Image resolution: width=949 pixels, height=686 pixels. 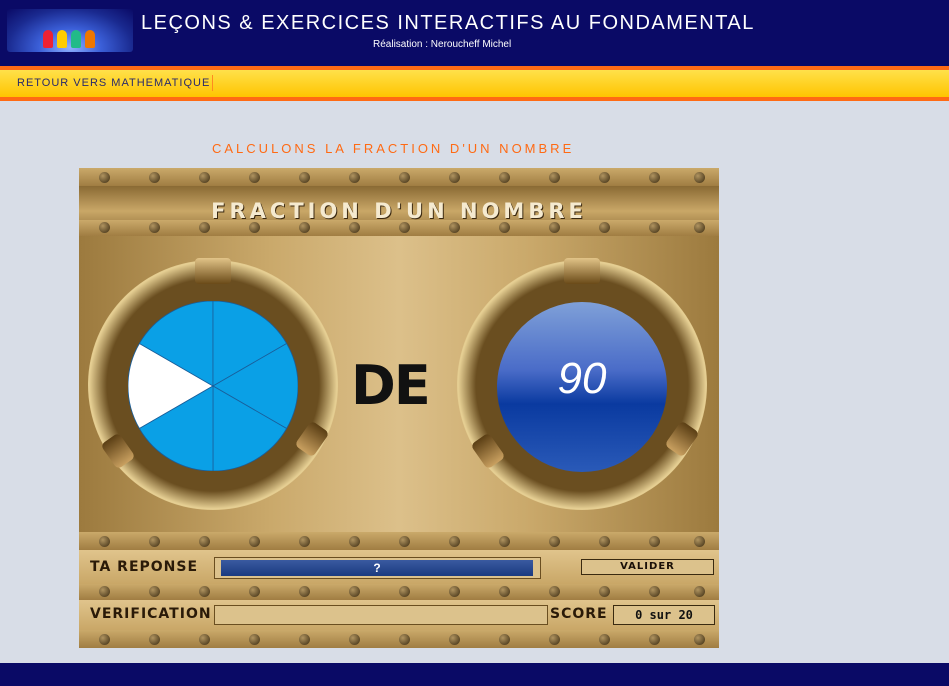 What do you see at coordinates (391, 385) in the screenshot?
I see `connector-word: DE` at bounding box center [391, 385].